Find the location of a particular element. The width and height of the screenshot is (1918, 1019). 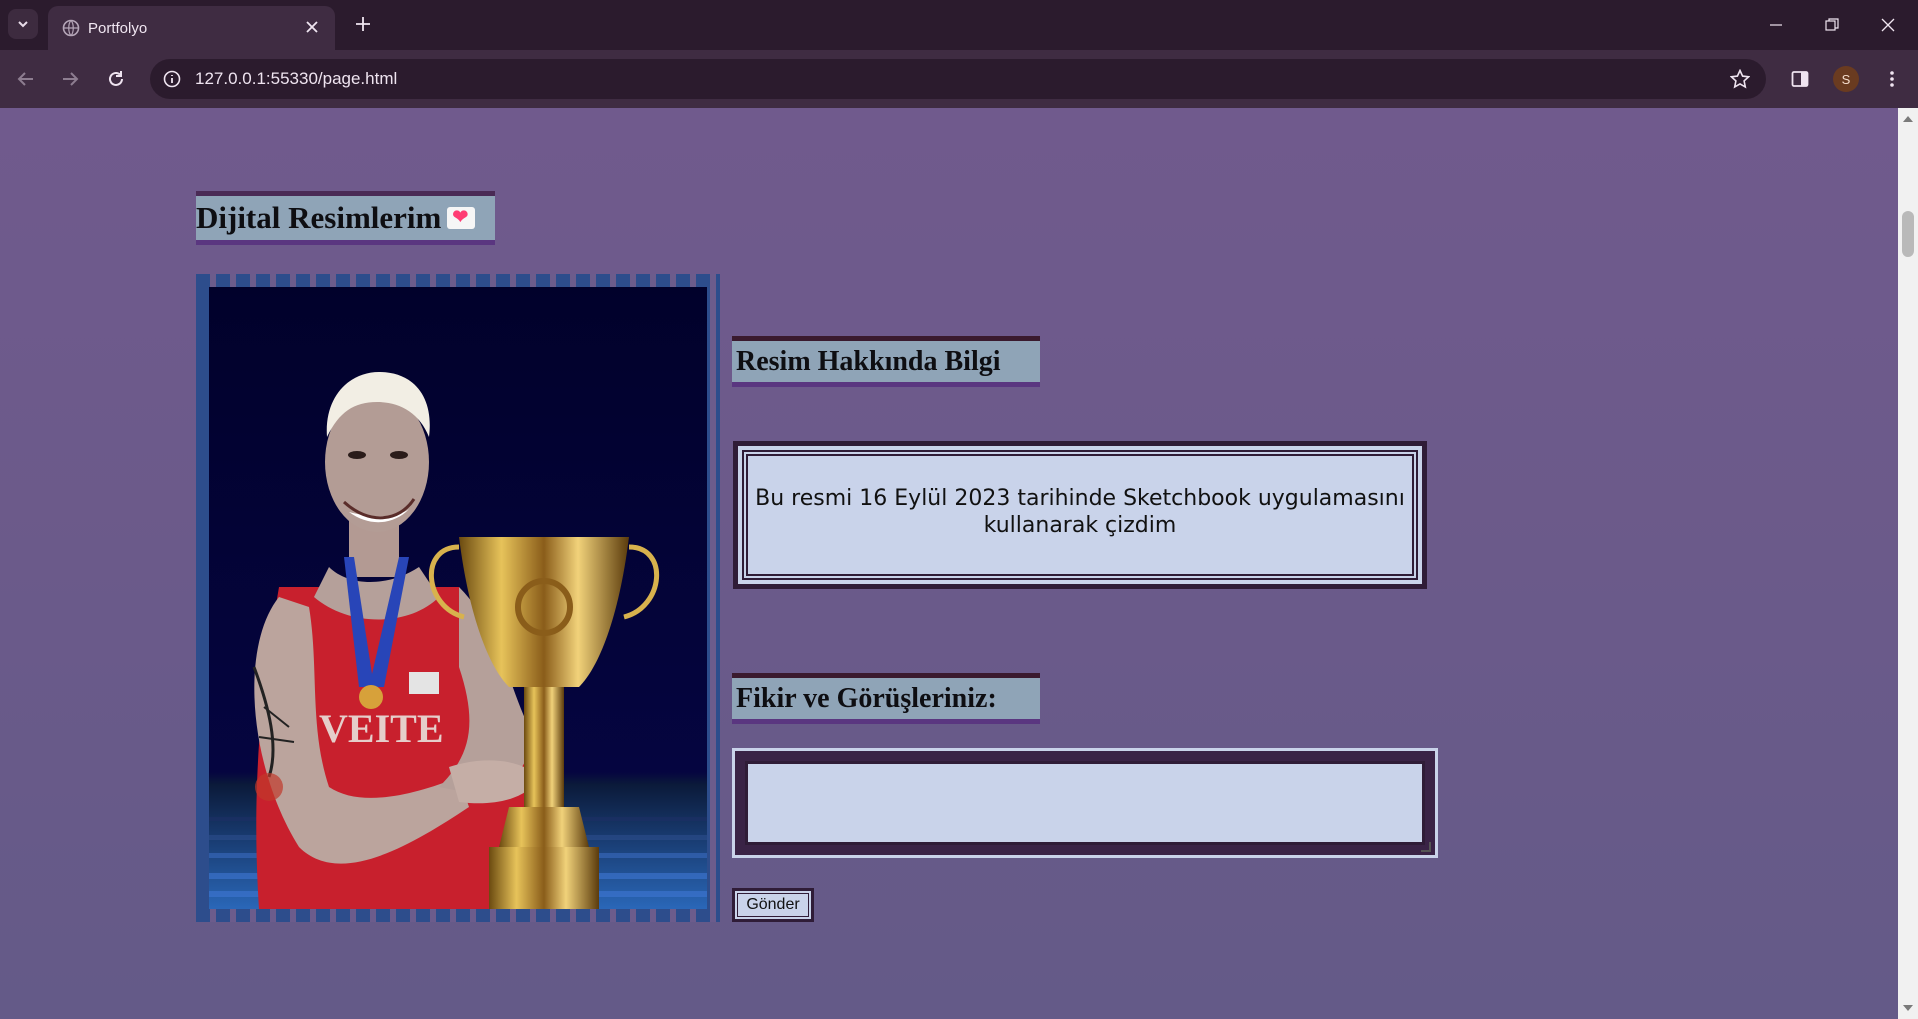

star-icon is located at coordinates (1740, 79).